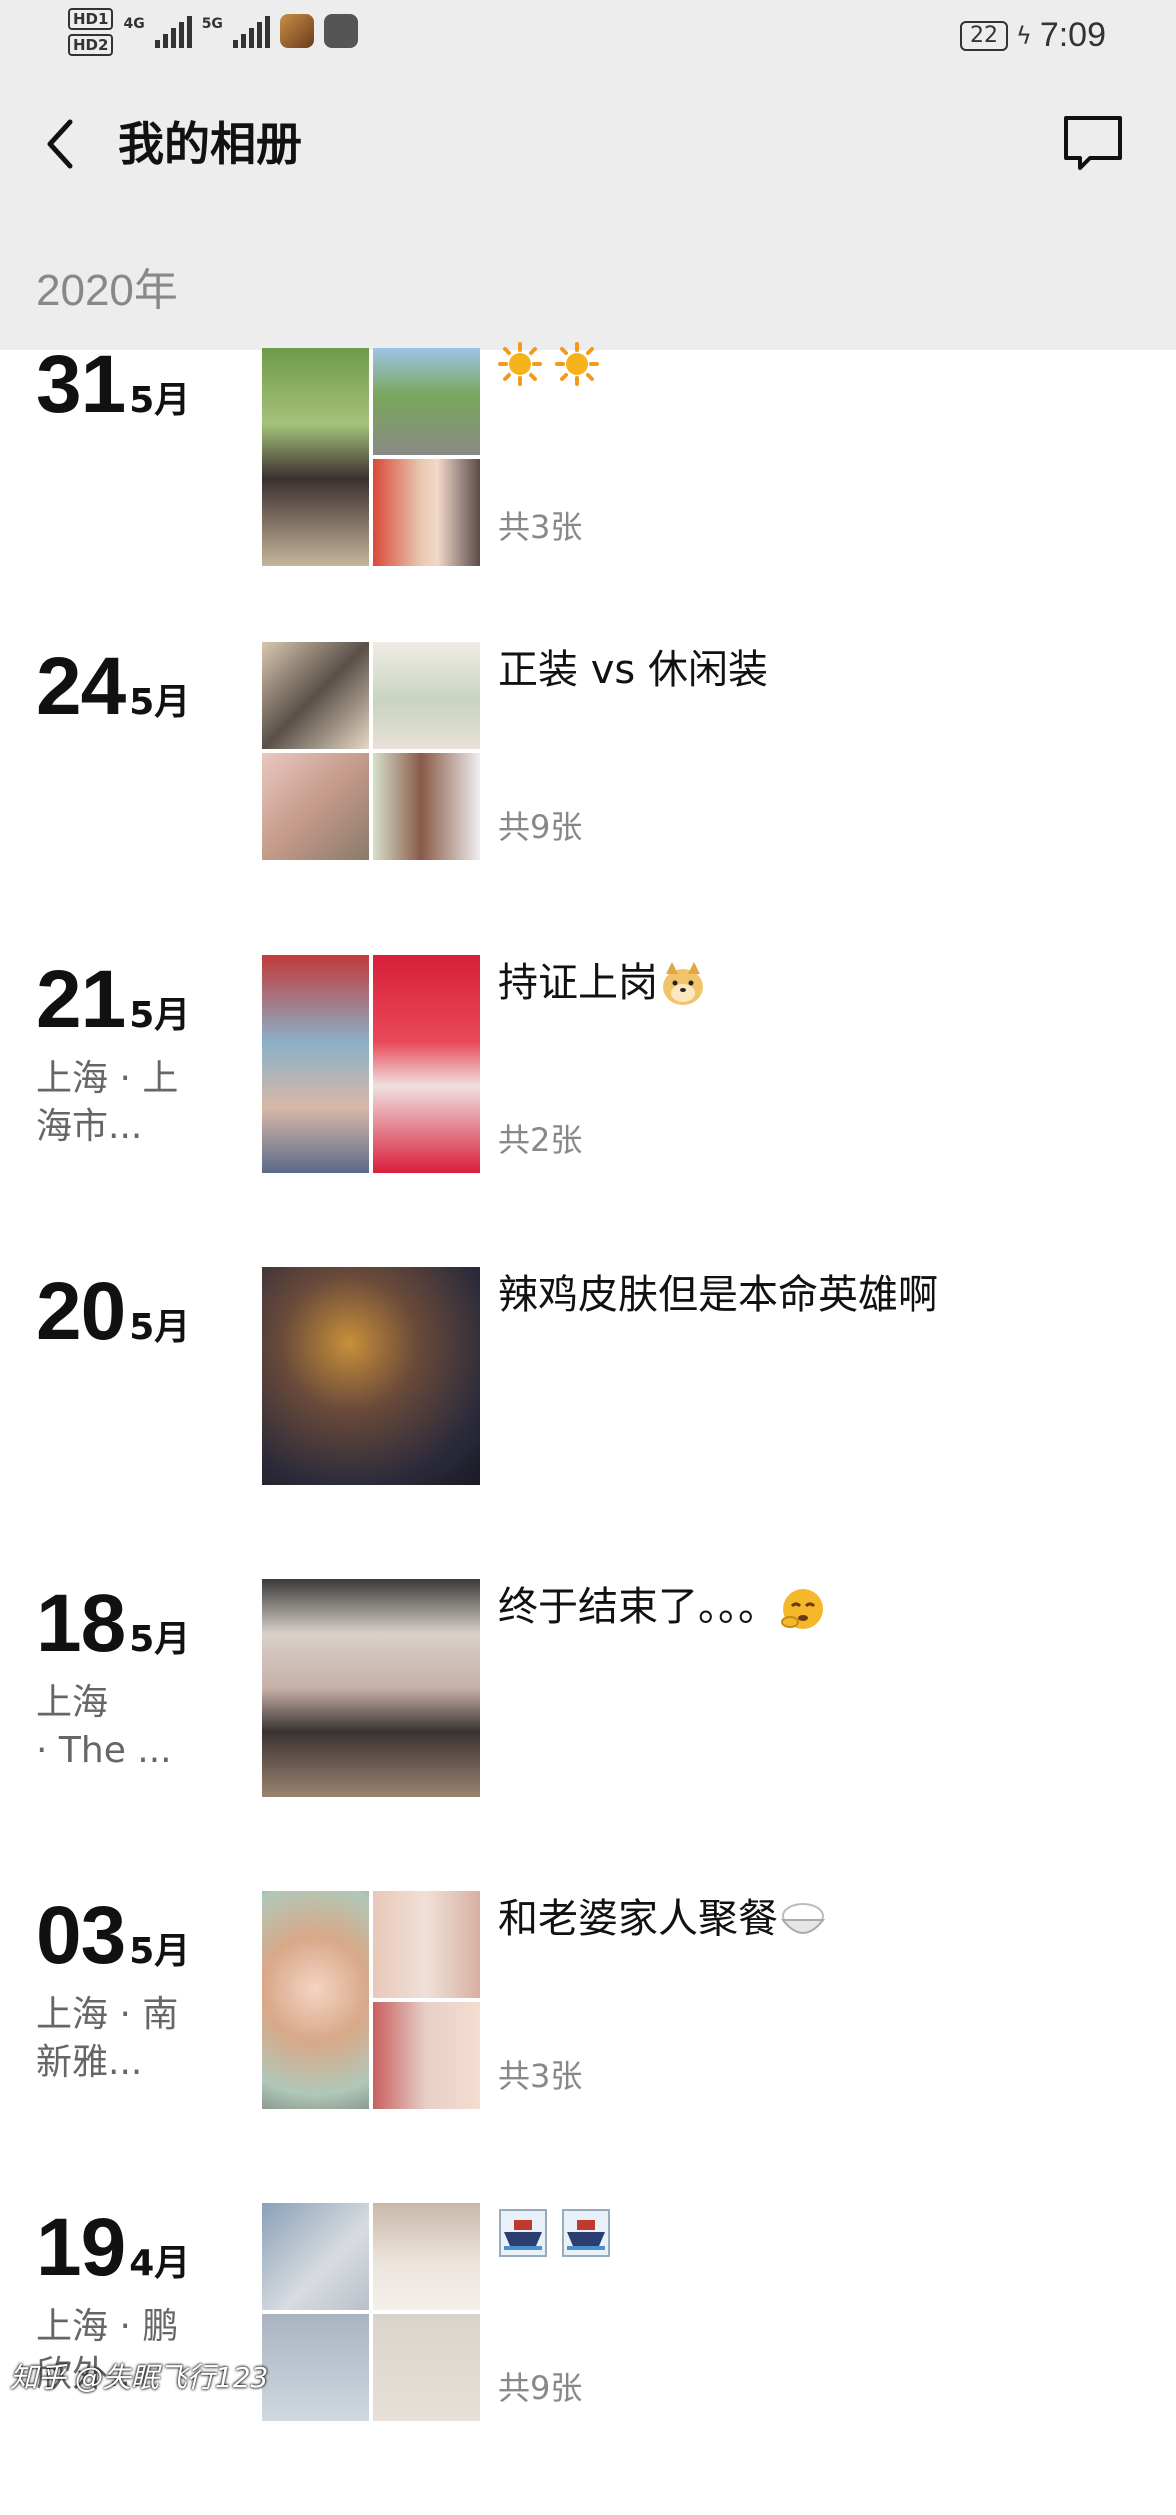  What do you see at coordinates (1023, 35) in the screenshot?
I see `charging-icon: ϟ` at bounding box center [1023, 35].